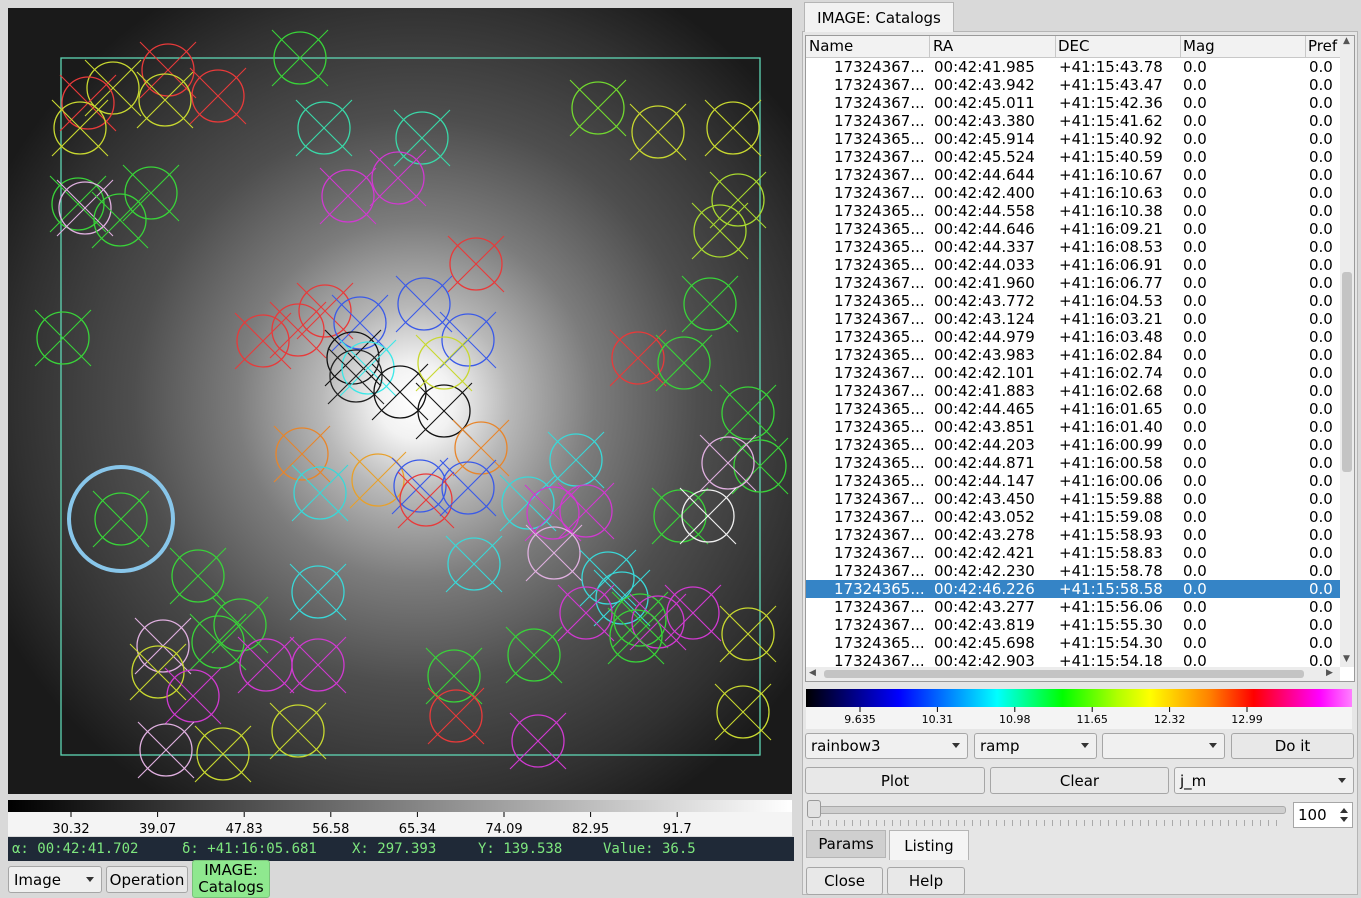 This screenshot has width=1361, height=898. Describe the element at coordinates (1064, 674) in the screenshot. I see `horizontal-scroll-thumb` at that location.